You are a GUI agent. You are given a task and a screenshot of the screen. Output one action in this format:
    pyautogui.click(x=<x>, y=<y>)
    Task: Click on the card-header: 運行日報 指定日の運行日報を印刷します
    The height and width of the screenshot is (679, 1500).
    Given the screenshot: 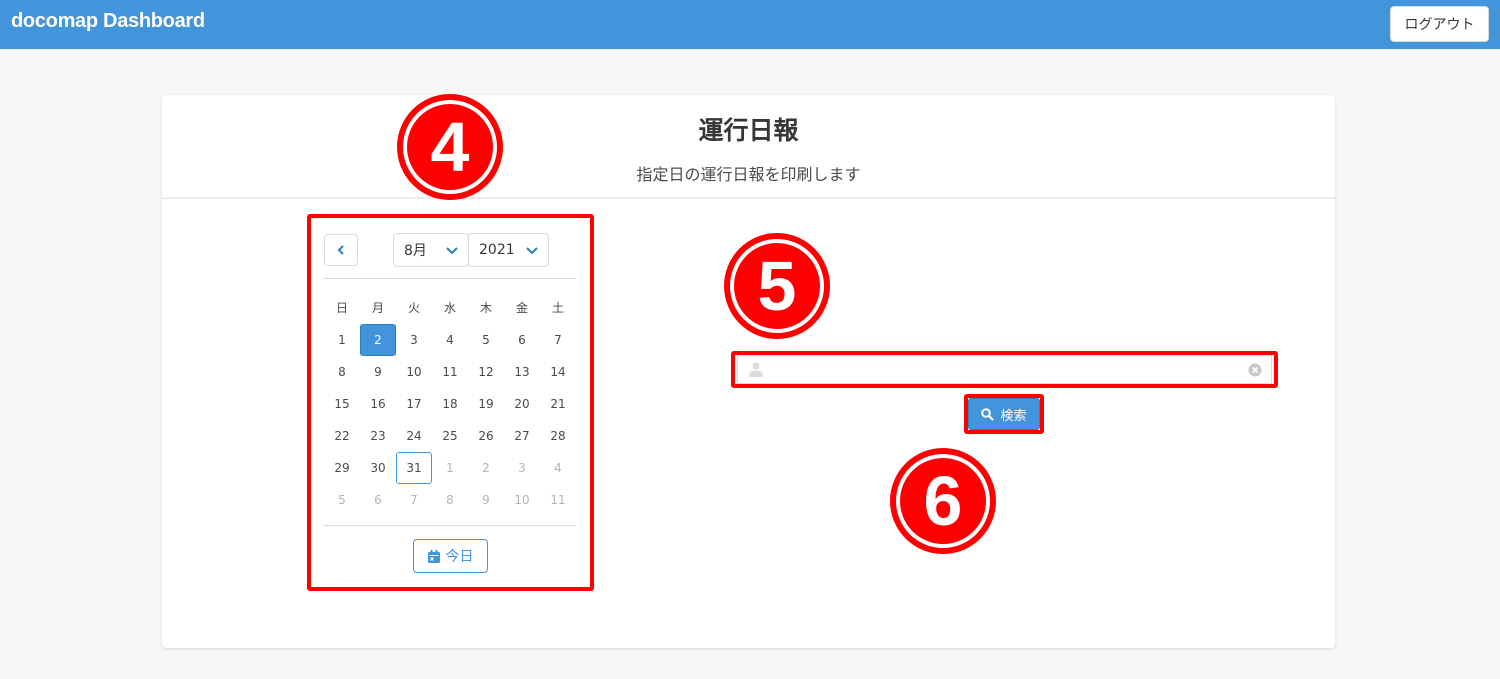 What is the action you would take?
    pyautogui.click(x=748, y=147)
    